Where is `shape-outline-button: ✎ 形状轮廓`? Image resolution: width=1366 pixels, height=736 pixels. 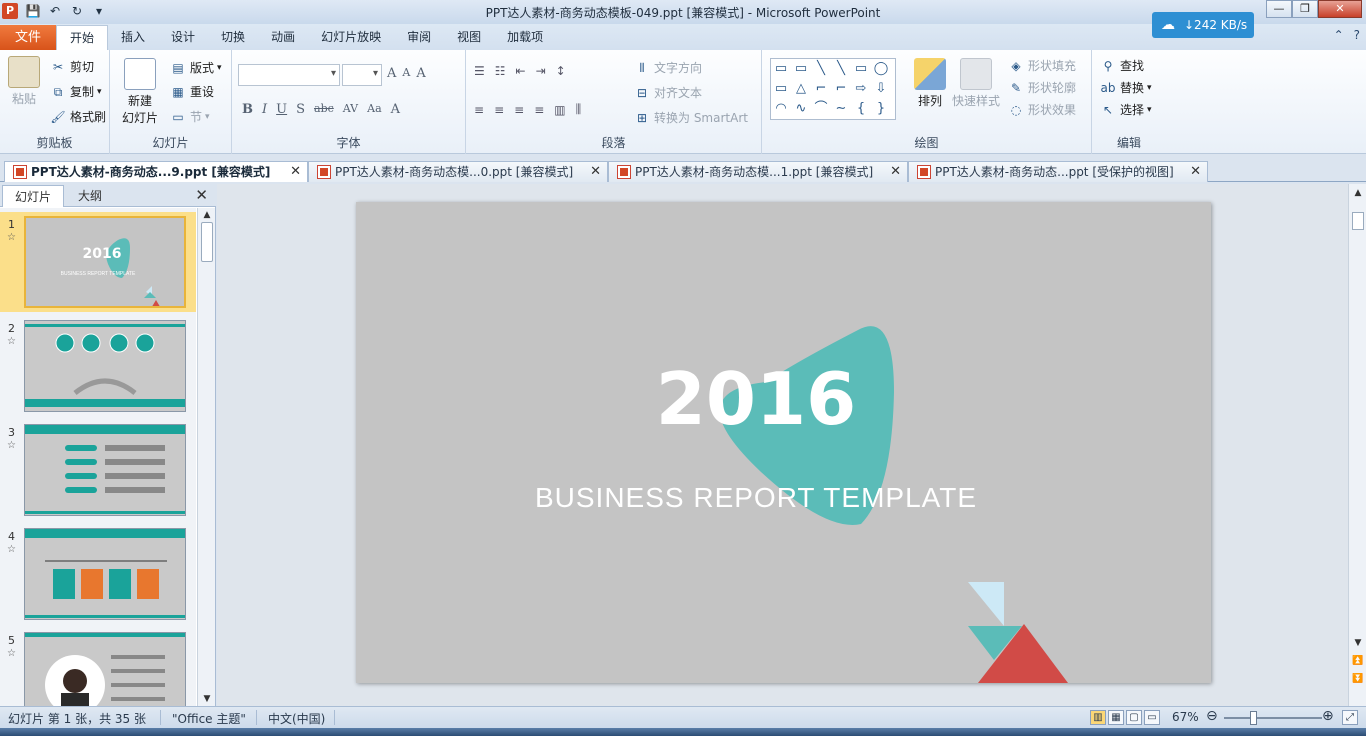
shape-outline-button: ✎ 形状轮廓 is located at coordinates (1042, 87).